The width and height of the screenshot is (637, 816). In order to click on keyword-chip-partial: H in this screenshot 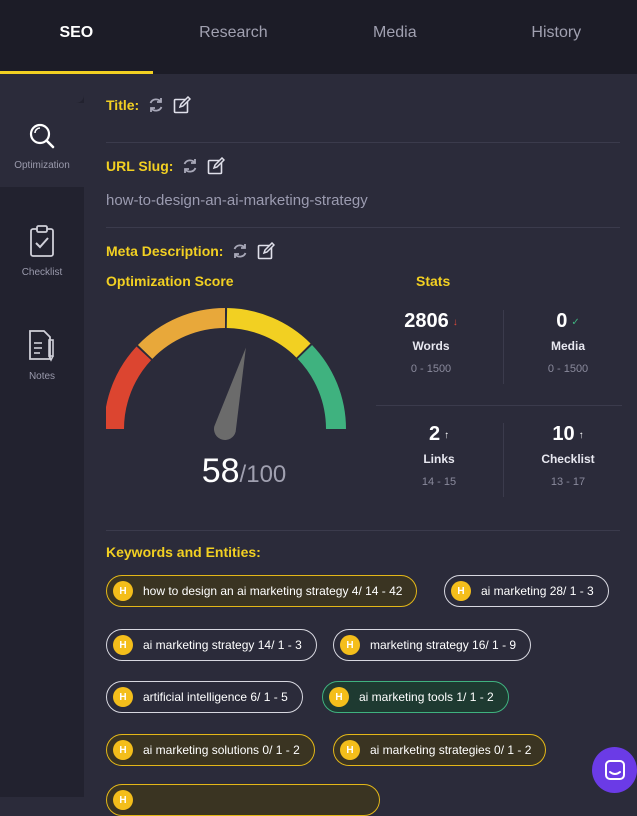, I will do `click(243, 800)`.